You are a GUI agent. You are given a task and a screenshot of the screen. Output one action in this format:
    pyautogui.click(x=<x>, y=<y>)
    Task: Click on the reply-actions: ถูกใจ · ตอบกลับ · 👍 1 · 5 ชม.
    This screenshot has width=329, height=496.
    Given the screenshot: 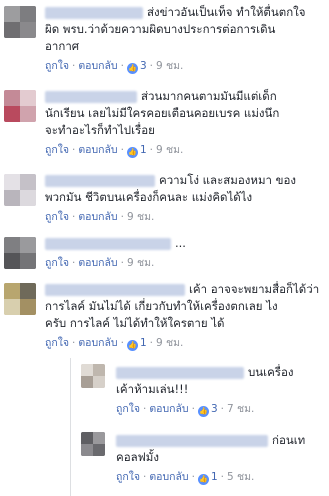 What is the action you would take?
    pyautogui.click(x=185, y=478)
    